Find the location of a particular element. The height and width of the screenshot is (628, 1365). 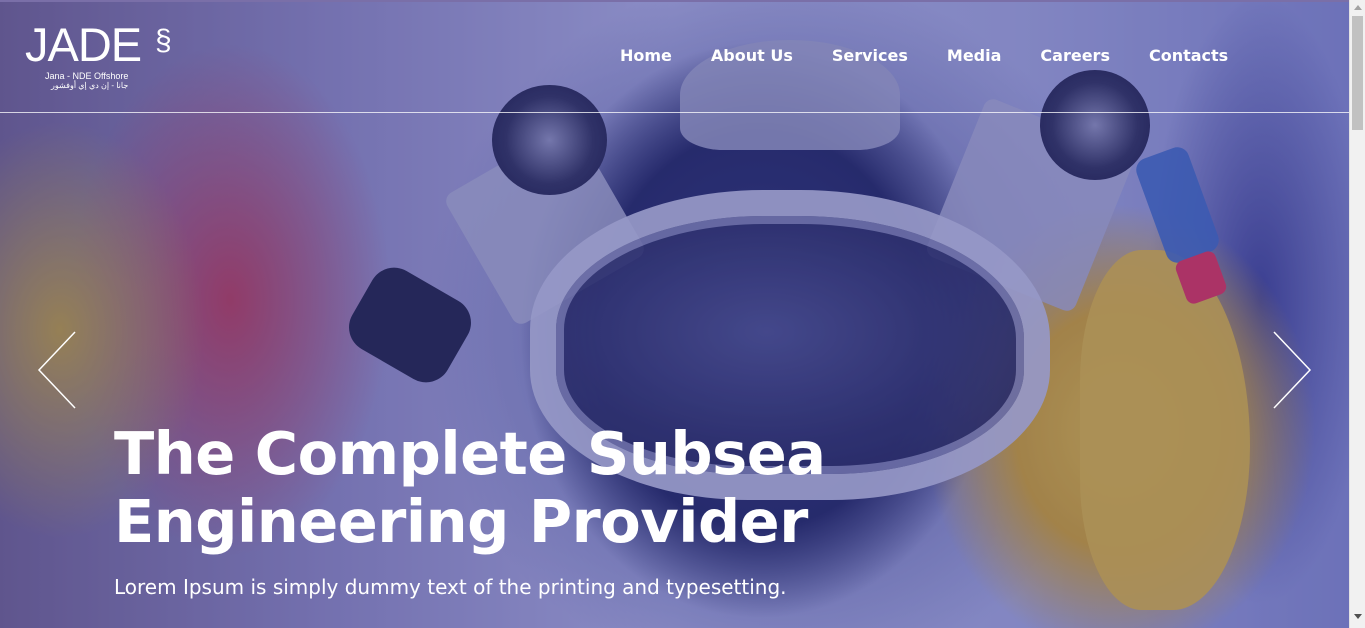

slider-prev-button is located at coordinates (57, 370).